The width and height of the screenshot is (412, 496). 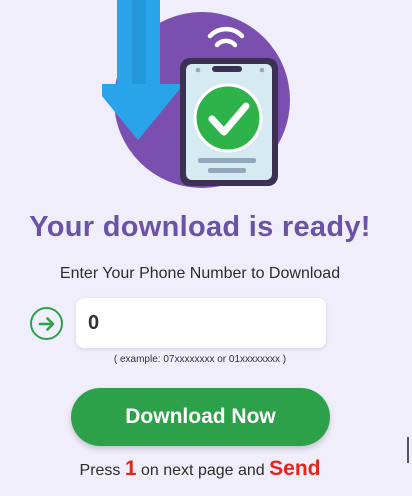 I want to click on instruction-key: 1, so click(x=130, y=468).